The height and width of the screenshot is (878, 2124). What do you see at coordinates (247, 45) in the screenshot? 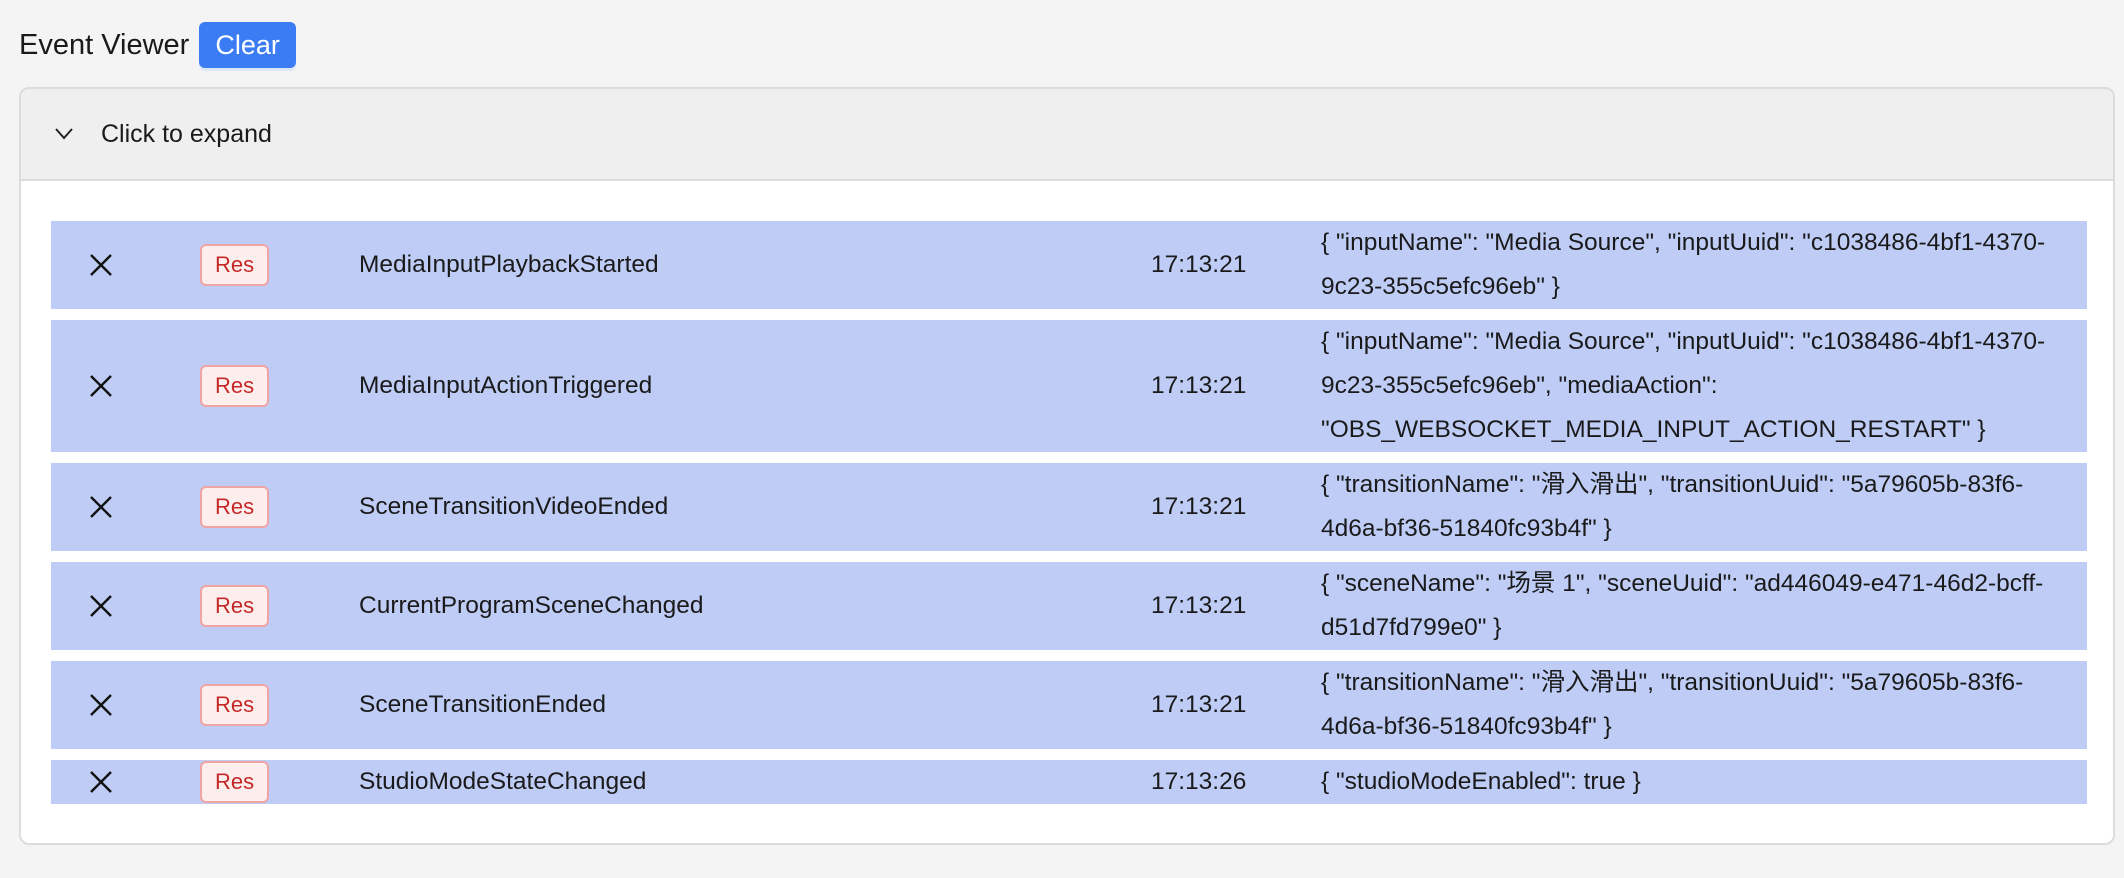
I see `clear-button: Clear` at bounding box center [247, 45].